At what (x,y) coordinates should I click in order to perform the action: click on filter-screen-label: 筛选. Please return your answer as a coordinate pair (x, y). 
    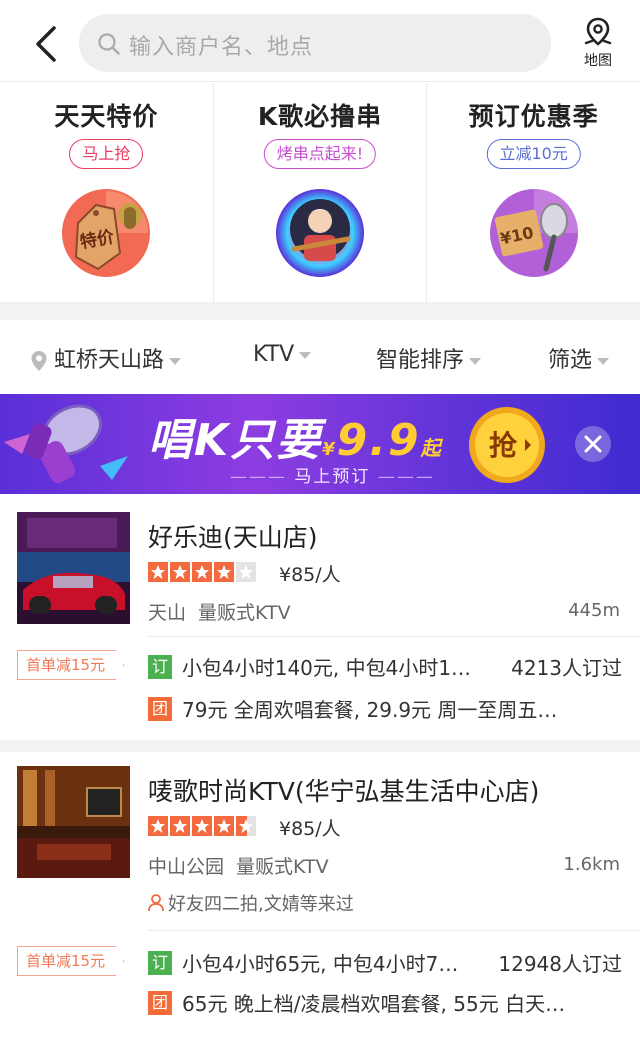
    Looking at the image, I should click on (570, 360).